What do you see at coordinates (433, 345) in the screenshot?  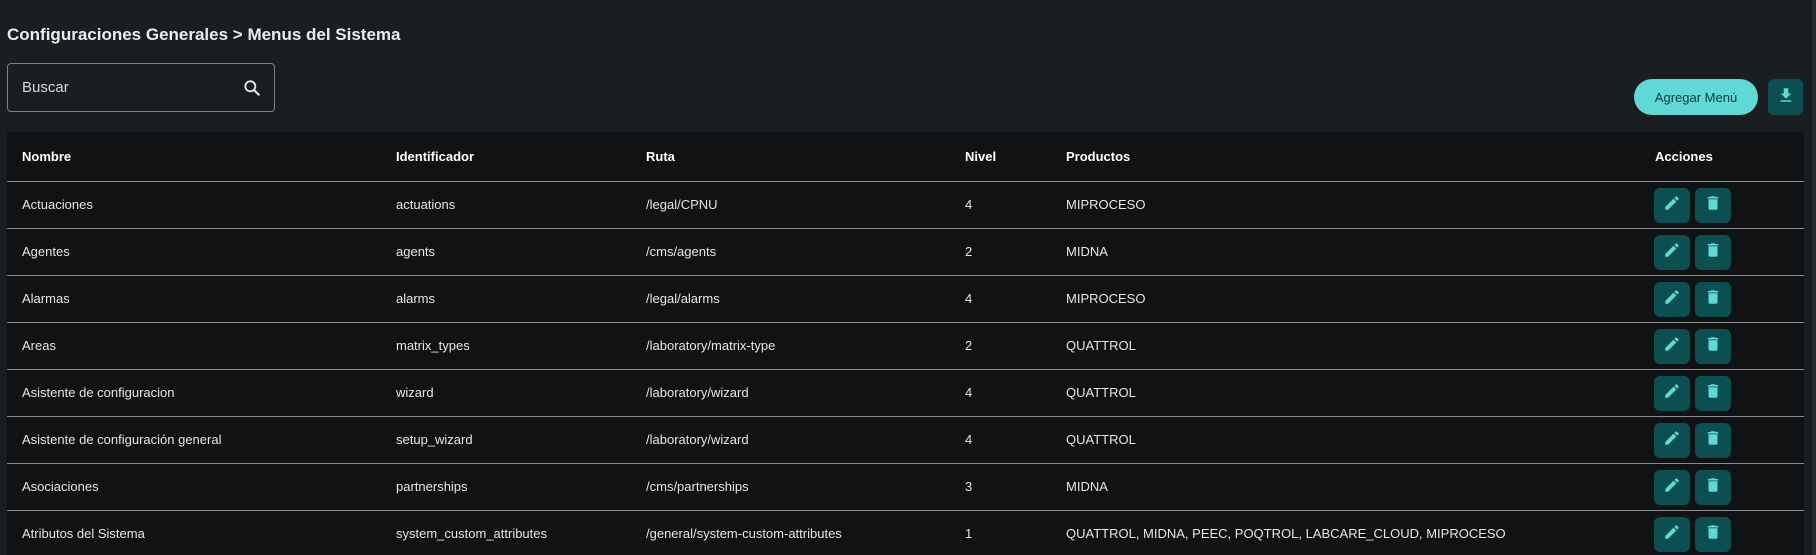 I see `cell-identificador: matrix_types` at bounding box center [433, 345].